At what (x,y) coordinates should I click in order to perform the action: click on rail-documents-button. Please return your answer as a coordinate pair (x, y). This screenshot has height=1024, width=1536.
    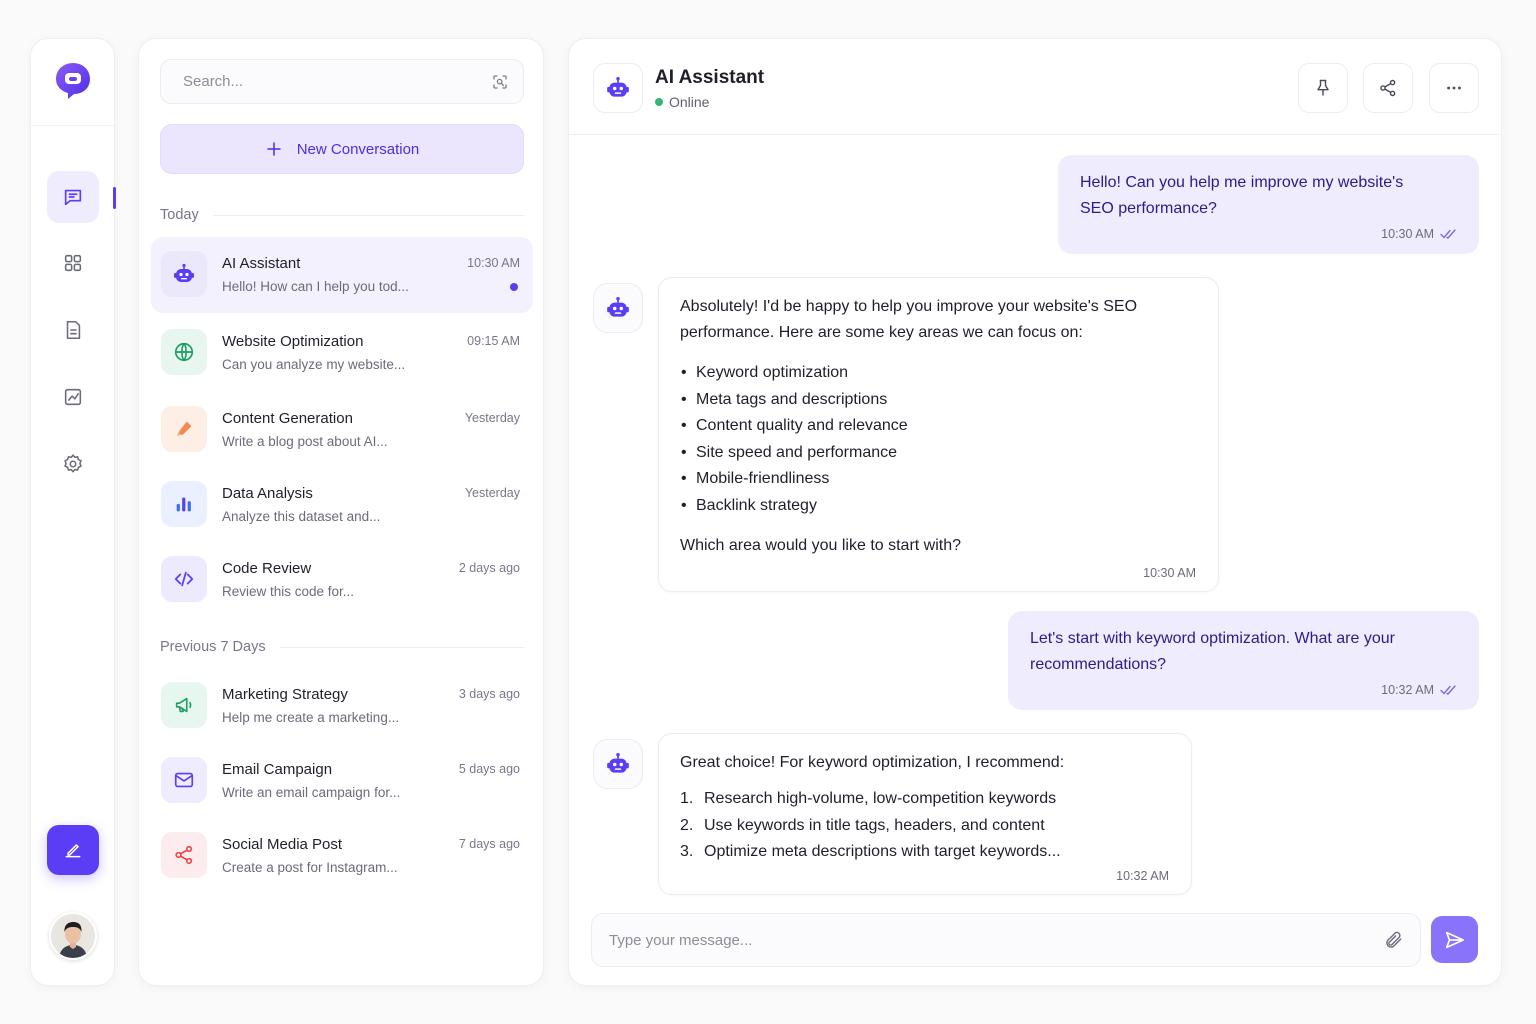
    Looking at the image, I should click on (73, 330).